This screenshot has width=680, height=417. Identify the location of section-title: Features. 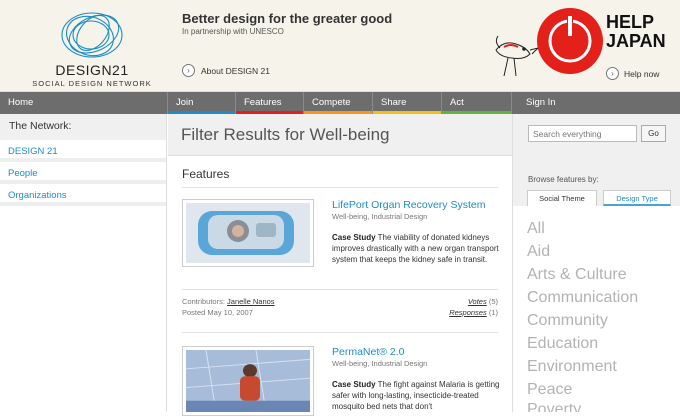
(206, 174).